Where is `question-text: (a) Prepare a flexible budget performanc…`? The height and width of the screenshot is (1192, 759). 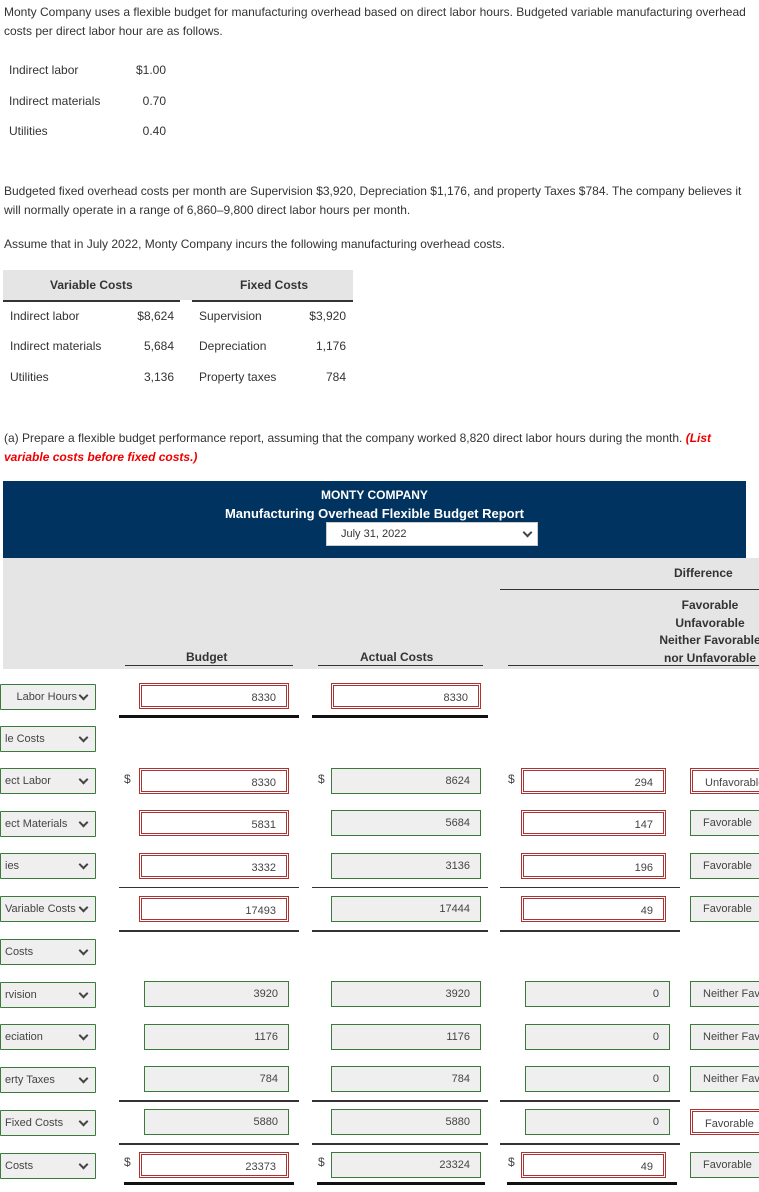 question-text: (a) Prepare a flexible budget performanc… is located at coordinates (358, 447).